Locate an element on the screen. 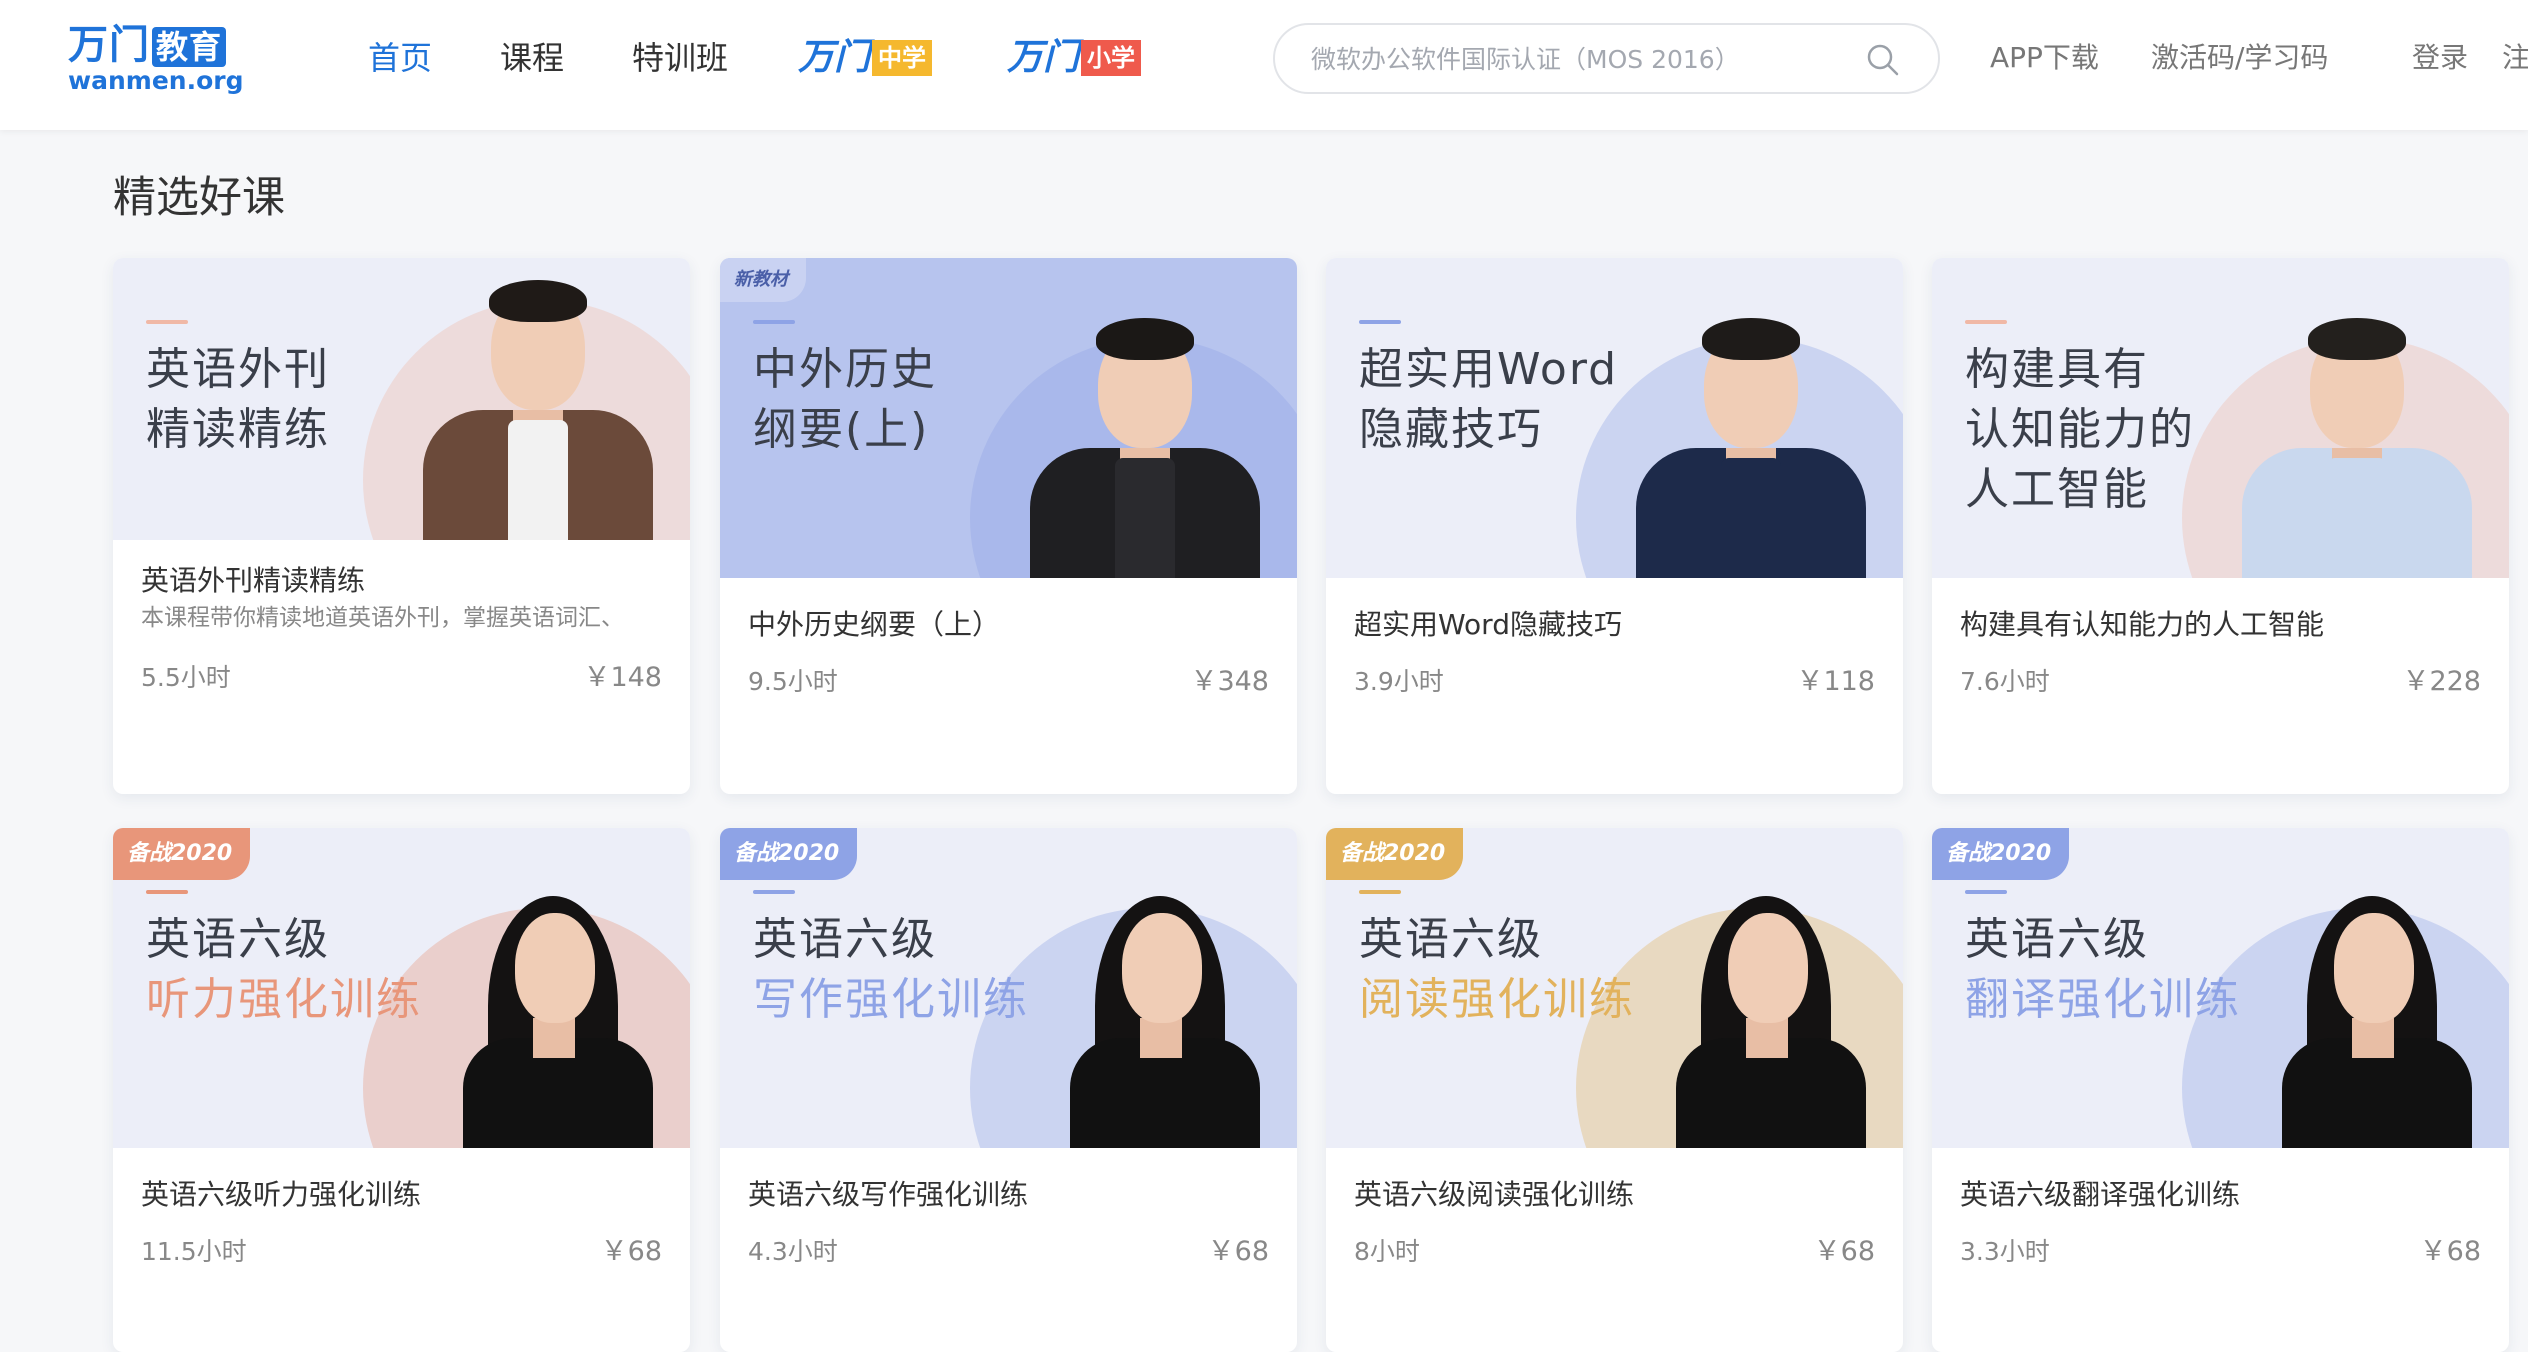  register-link: 注 is located at coordinates (2515, 58).